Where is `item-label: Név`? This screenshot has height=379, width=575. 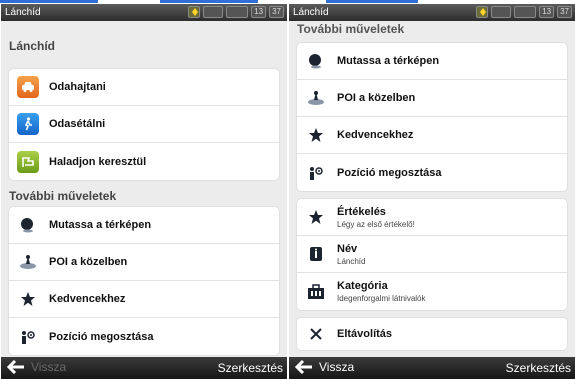 item-label: Név is located at coordinates (347, 248).